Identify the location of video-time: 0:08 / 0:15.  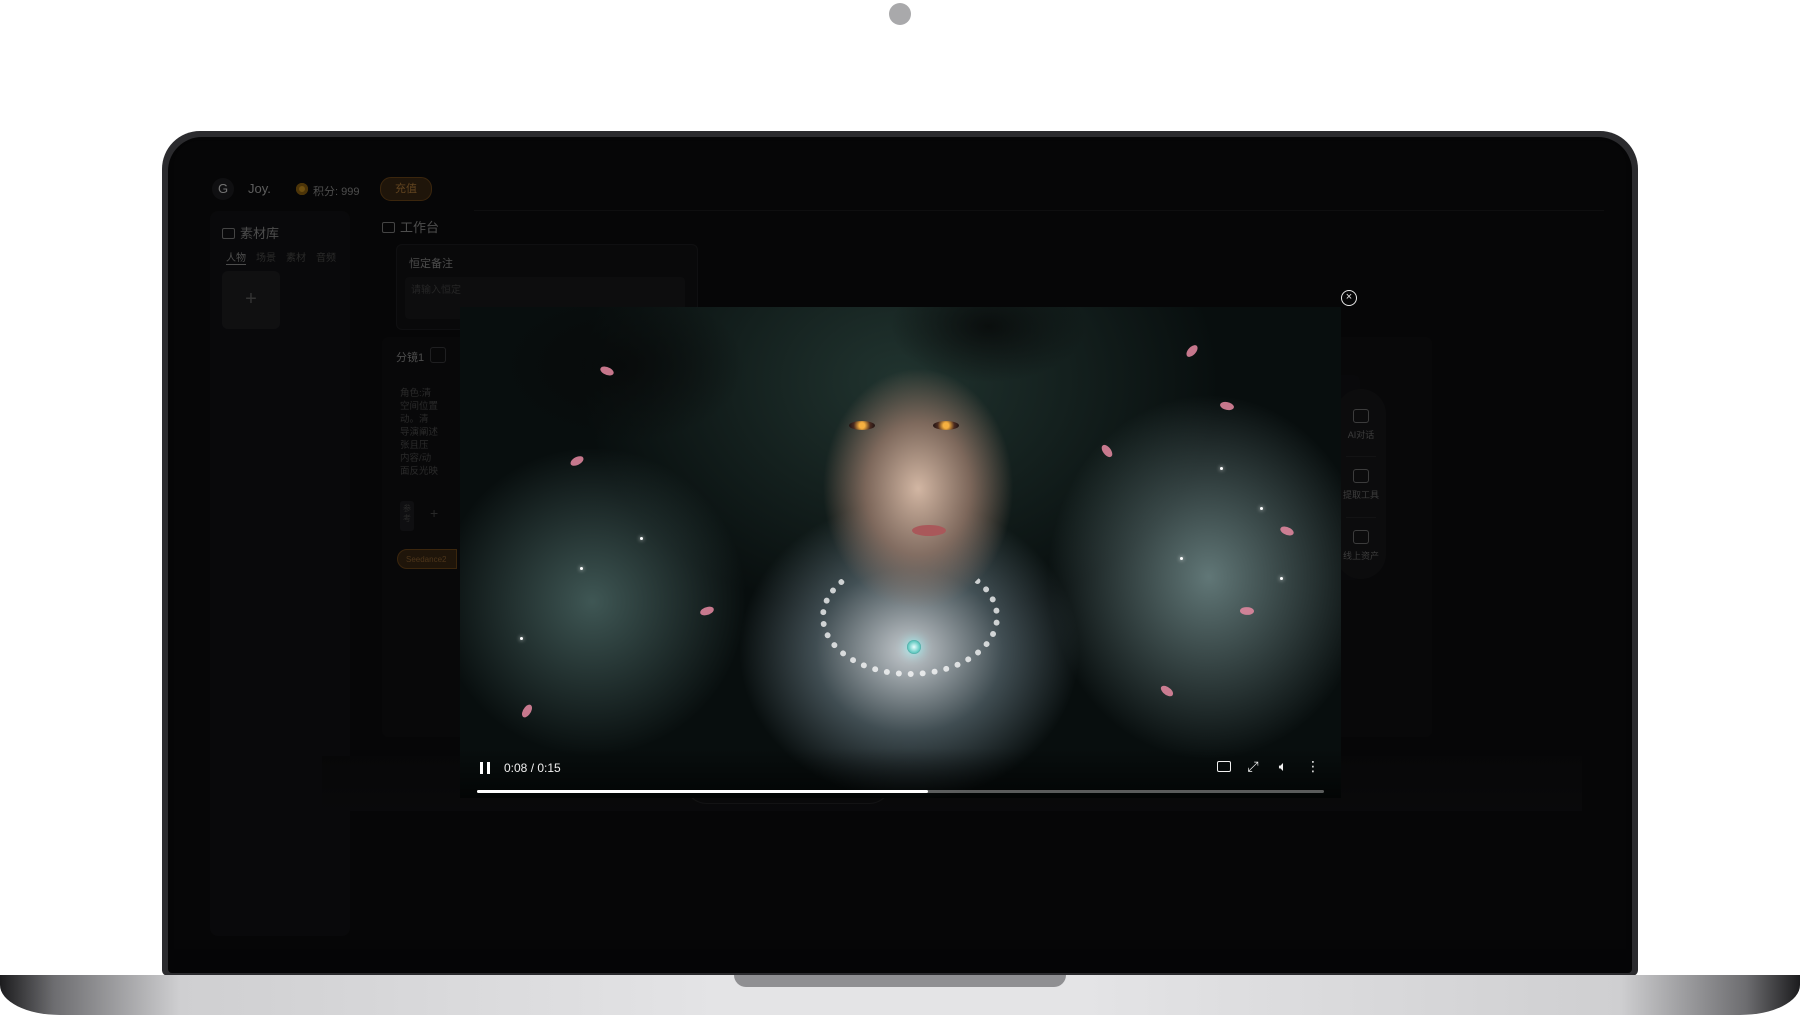
(532, 768).